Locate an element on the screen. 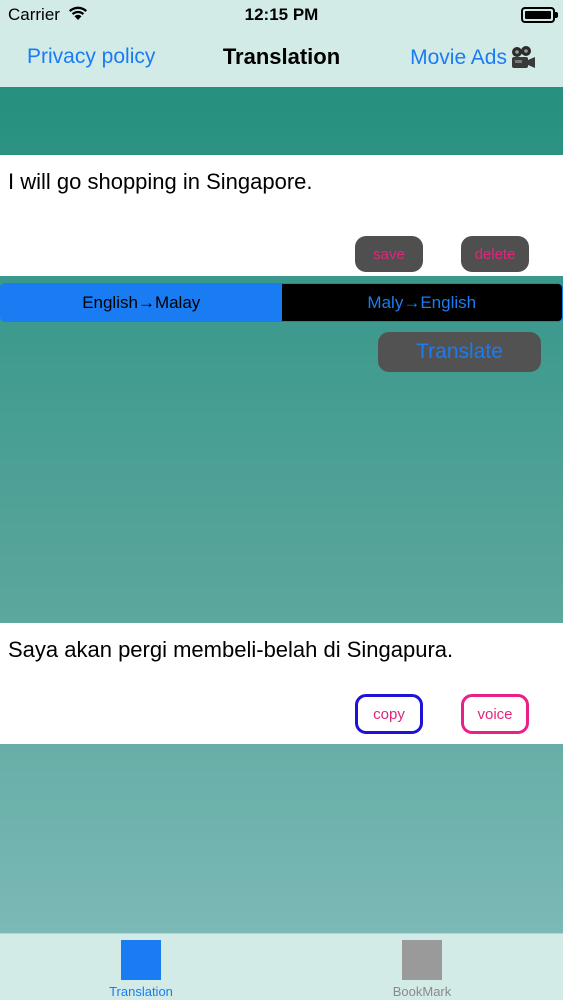 Image resolution: width=563 pixels, height=1000 pixels. navigation-bar: Privacy policy Translation Movie Ads is located at coordinates (281, 58).